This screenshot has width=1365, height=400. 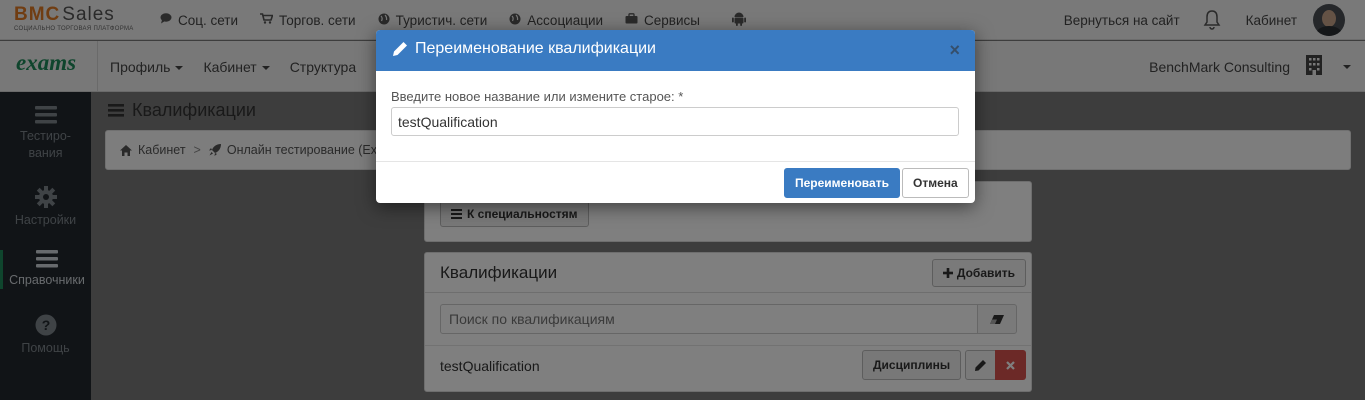 I want to click on pencil-icon, so click(x=400, y=49).